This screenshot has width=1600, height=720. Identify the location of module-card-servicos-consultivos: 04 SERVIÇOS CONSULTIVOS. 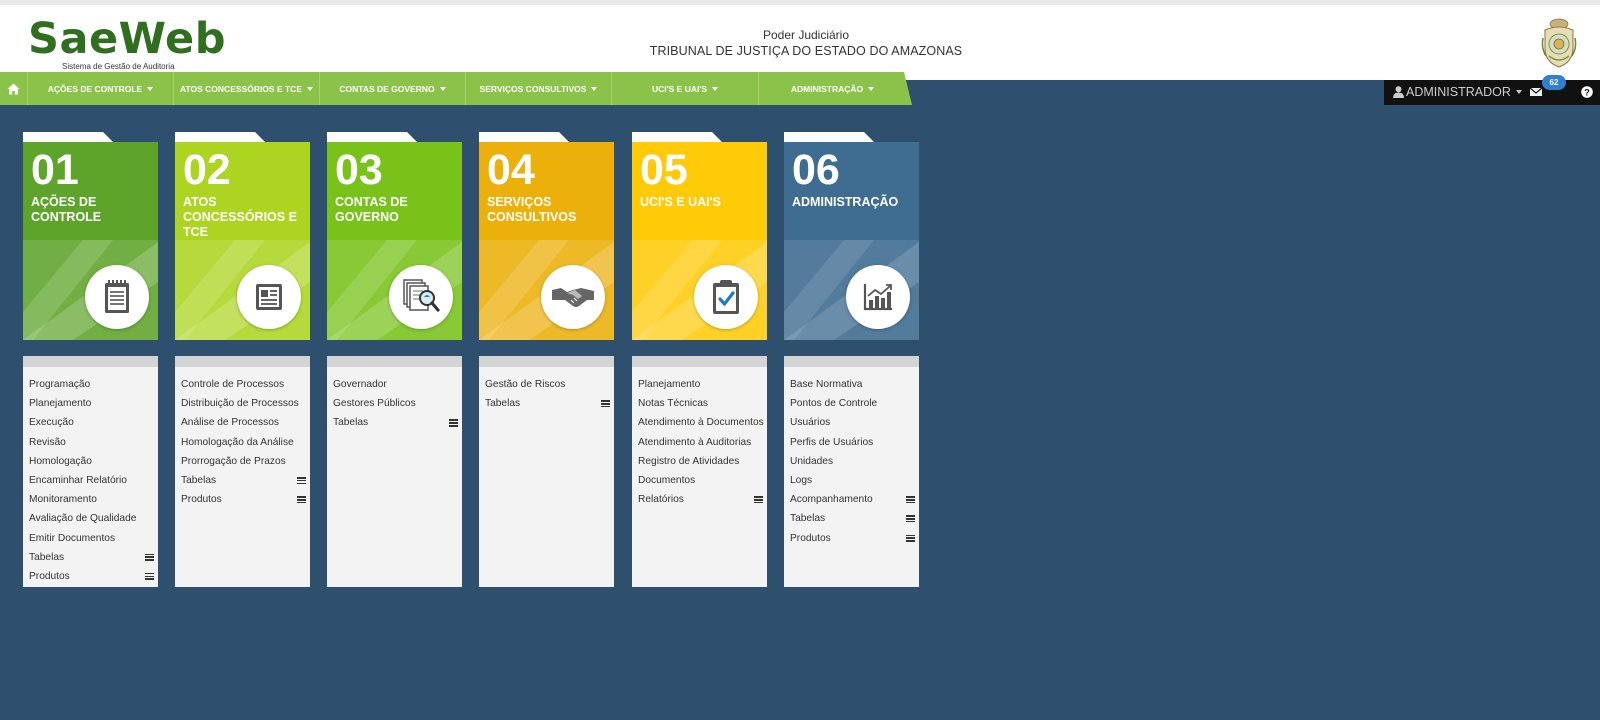
(546, 236).